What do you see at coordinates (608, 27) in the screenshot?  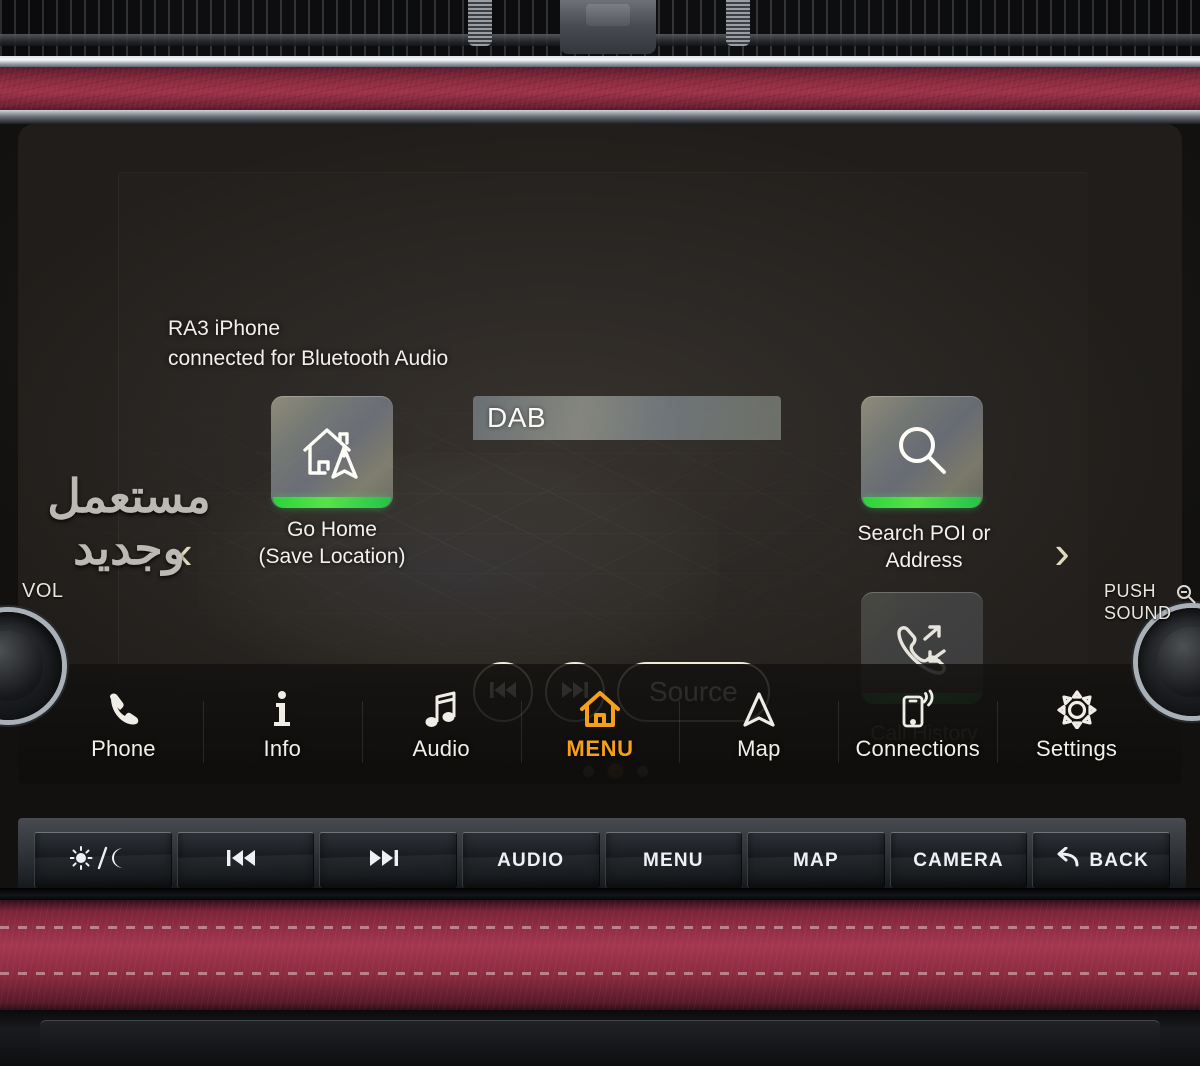 I see `vent-direction-knob` at bounding box center [608, 27].